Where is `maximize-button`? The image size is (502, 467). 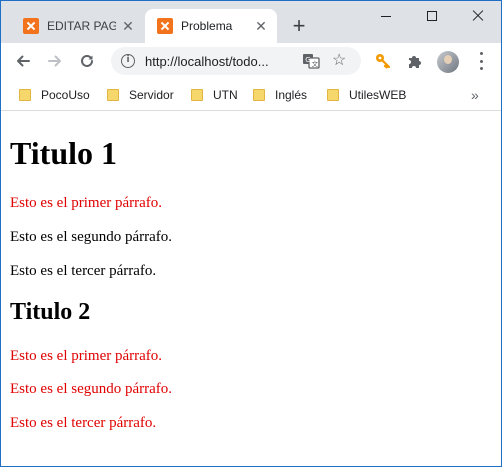 maximize-button is located at coordinates (432, 16).